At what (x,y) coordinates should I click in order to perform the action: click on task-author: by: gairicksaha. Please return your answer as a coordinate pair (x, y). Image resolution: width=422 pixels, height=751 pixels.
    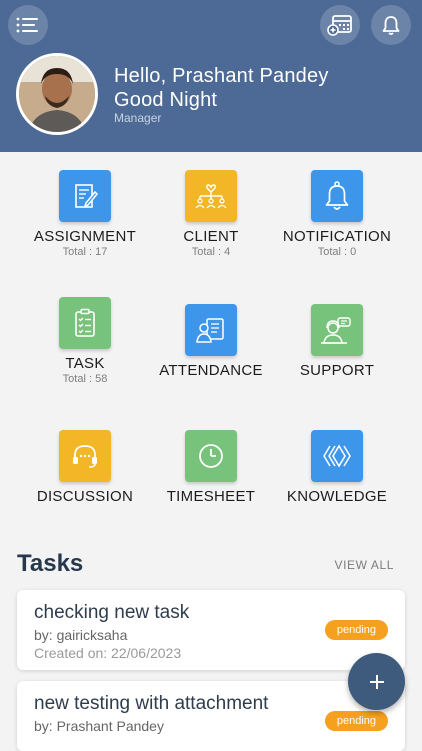
    Looking at the image, I should click on (81, 635).